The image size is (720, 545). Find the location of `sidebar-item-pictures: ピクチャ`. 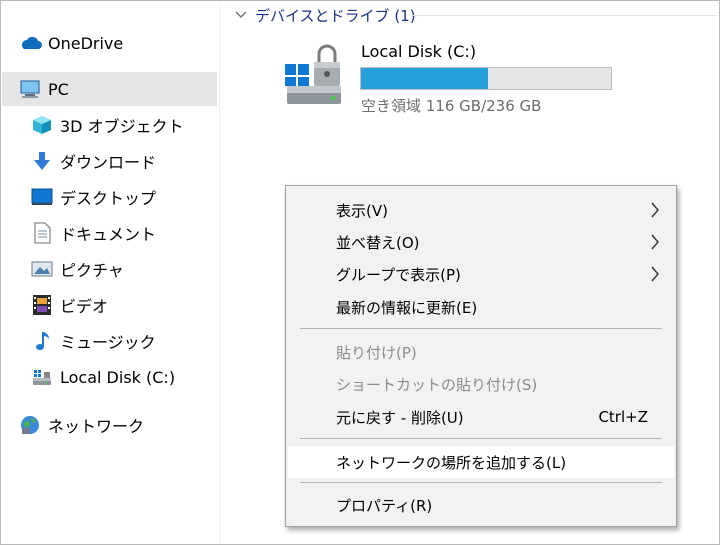

sidebar-item-pictures: ピクチャ is located at coordinates (109, 269).